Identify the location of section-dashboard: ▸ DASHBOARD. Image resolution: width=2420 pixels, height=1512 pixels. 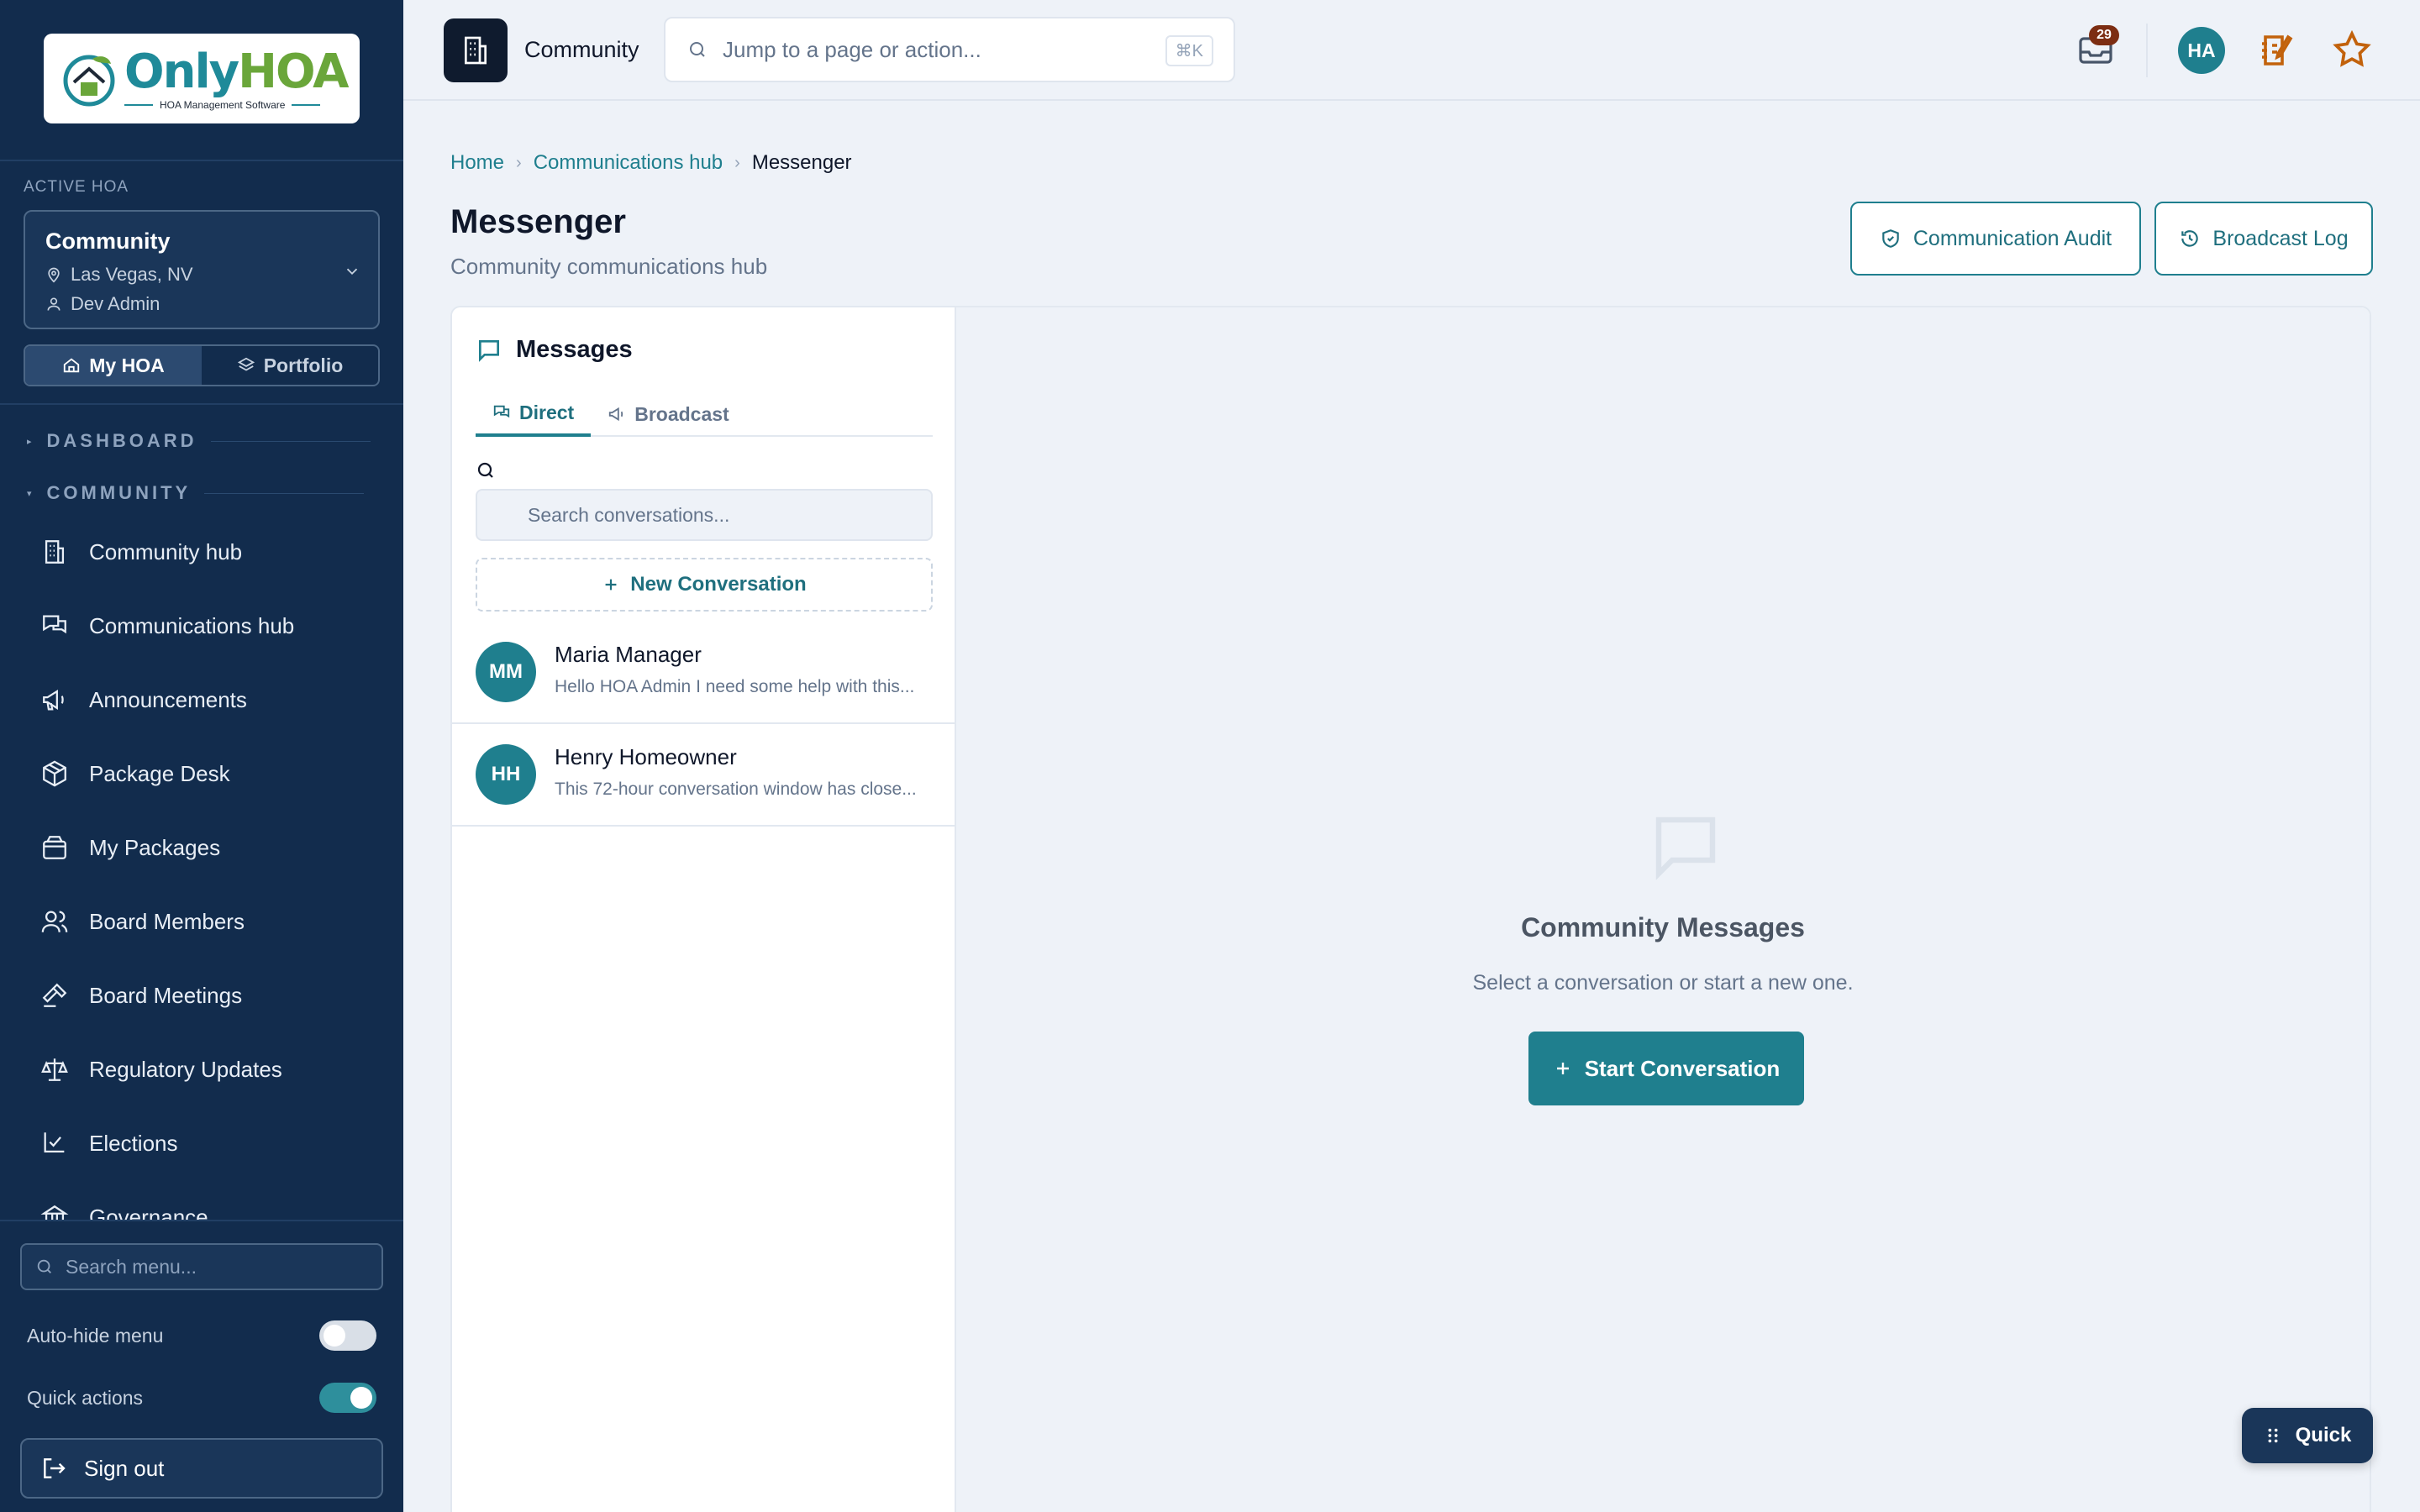
(199, 441).